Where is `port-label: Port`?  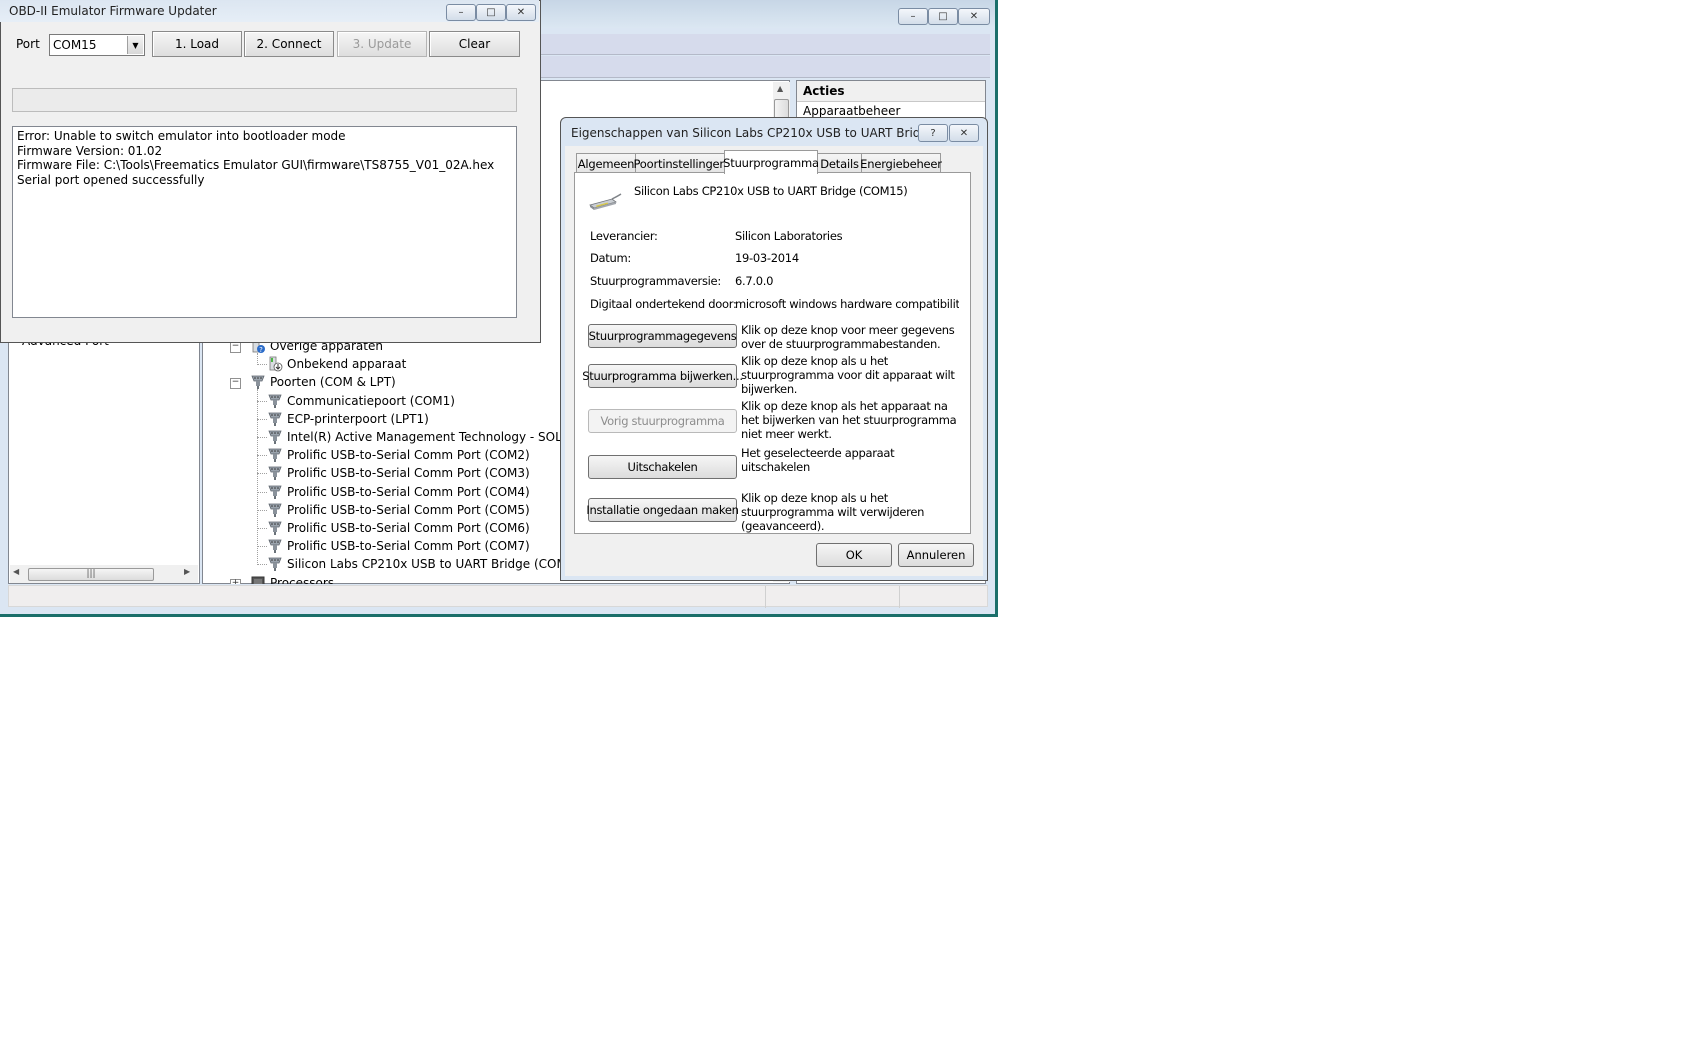
port-label: Port is located at coordinates (28, 44).